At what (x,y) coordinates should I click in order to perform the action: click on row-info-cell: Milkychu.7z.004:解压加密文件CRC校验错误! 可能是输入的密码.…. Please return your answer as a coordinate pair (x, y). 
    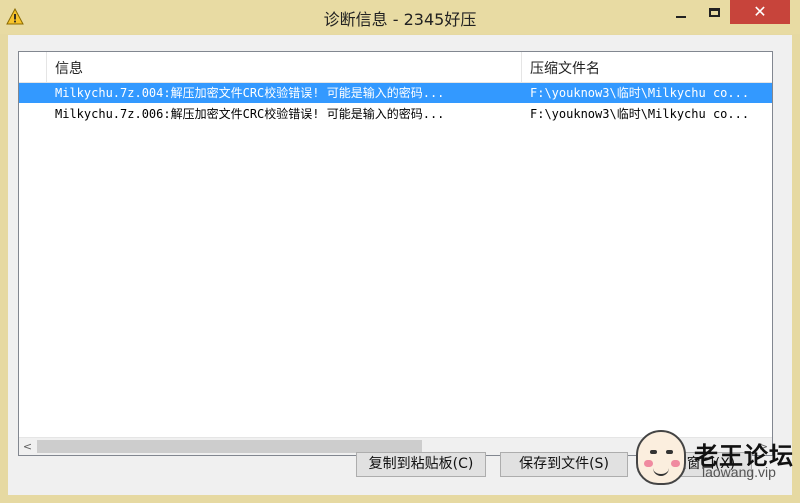
    Looking at the image, I should click on (250, 93).